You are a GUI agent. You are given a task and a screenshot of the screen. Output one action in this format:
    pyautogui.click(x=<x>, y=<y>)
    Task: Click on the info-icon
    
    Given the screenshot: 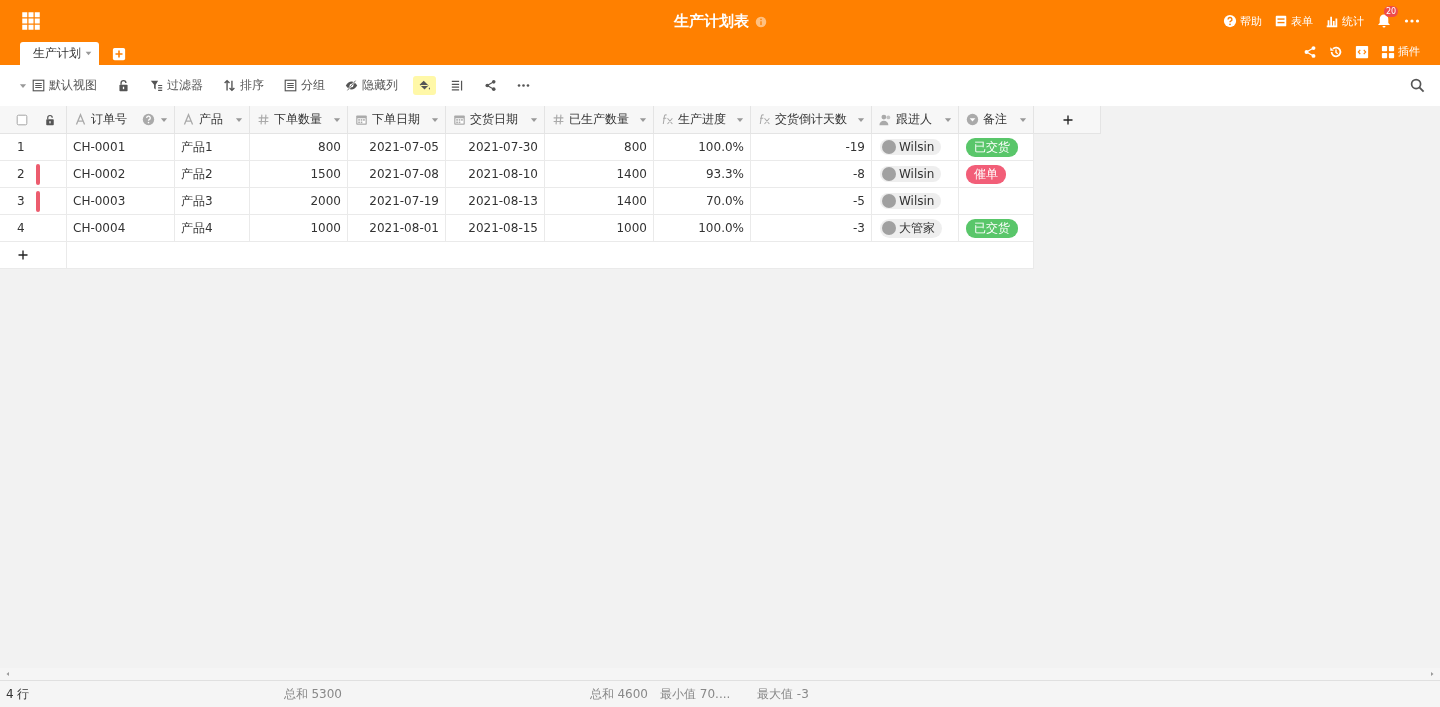 What is the action you would take?
    pyautogui.click(x=760, y=21)
    